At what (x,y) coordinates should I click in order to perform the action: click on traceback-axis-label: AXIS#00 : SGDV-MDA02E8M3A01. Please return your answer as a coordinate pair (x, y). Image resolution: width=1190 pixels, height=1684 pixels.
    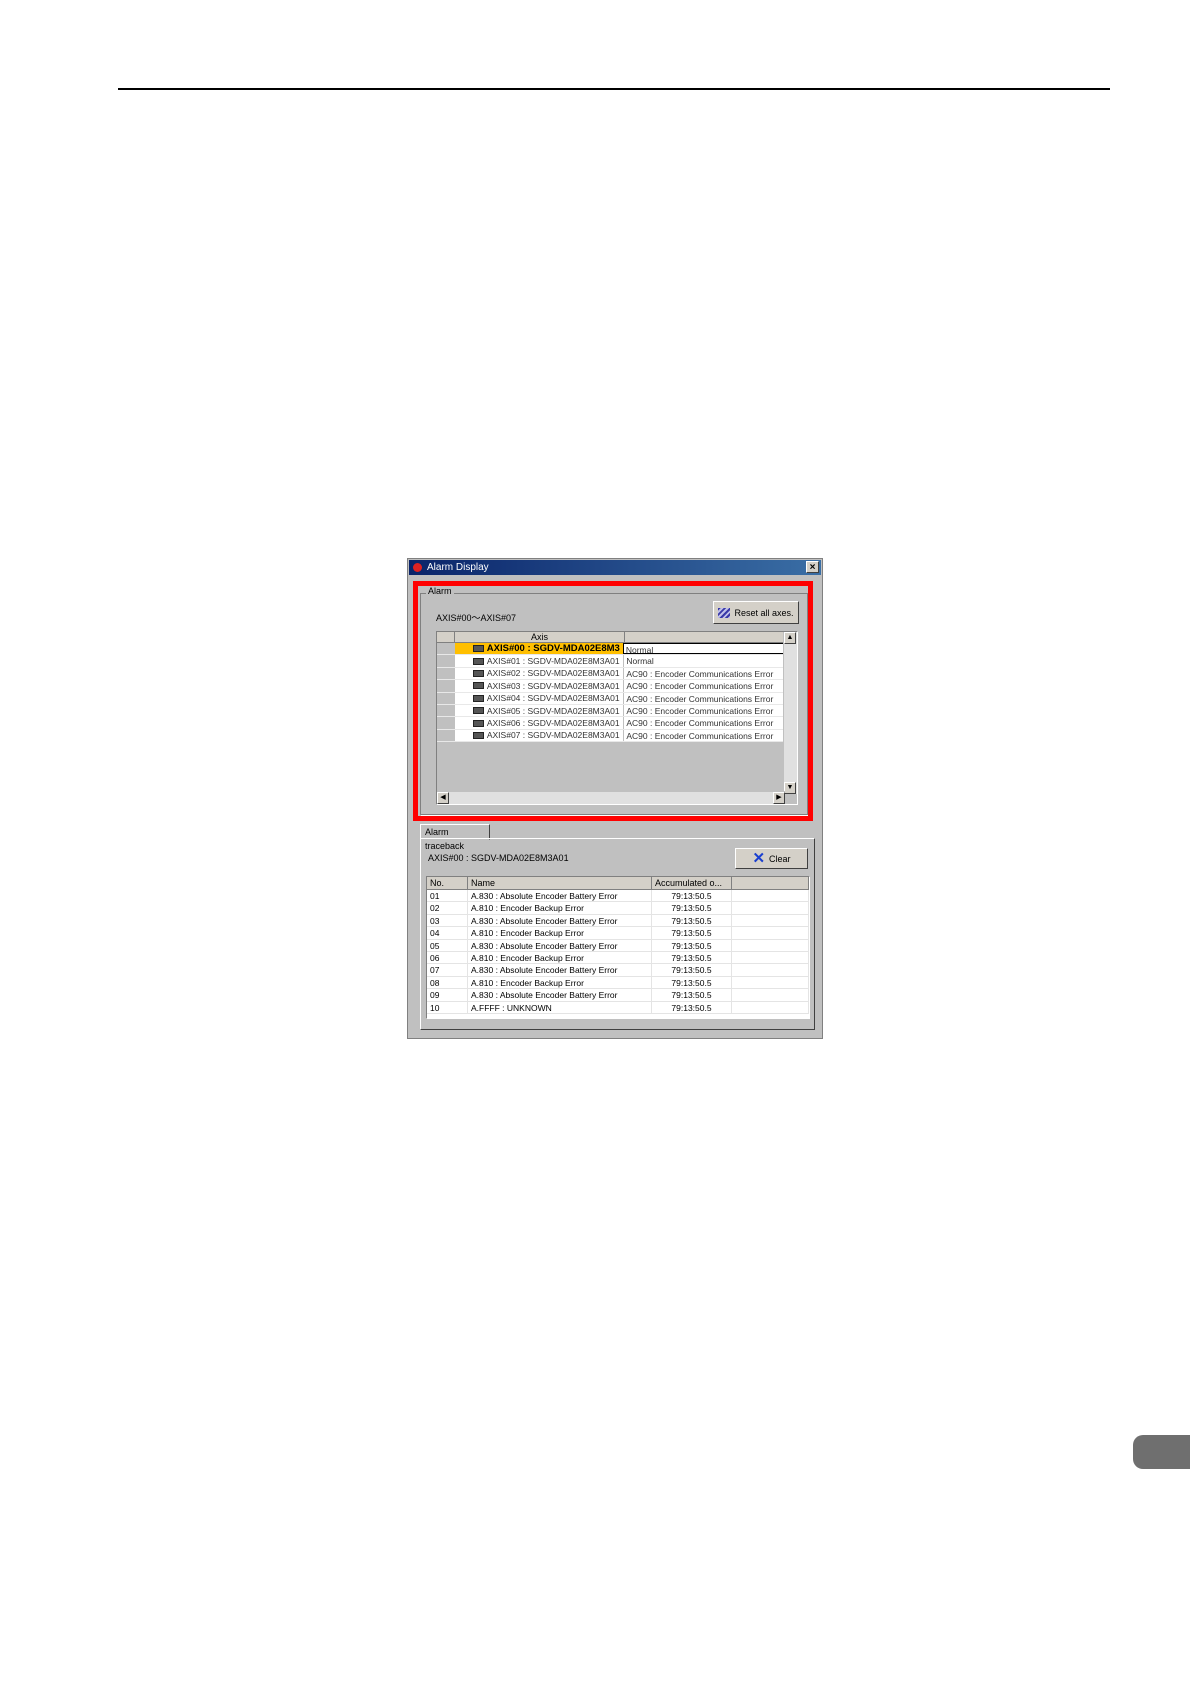
    Looking at the image, I should click on (498, 858).